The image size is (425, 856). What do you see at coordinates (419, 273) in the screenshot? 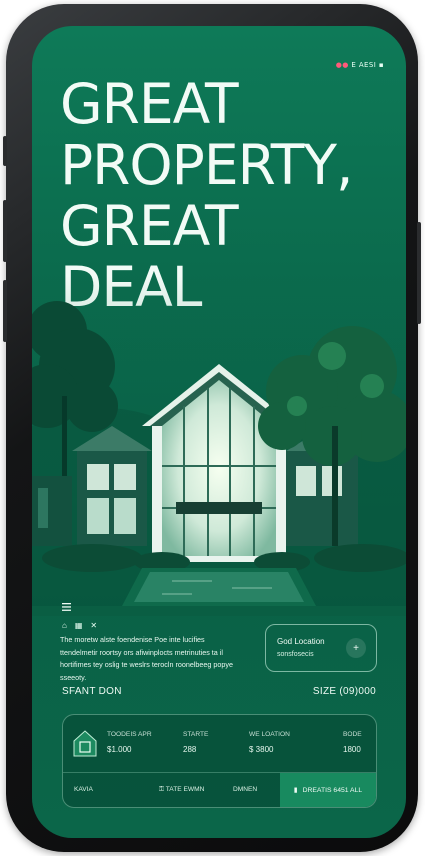
I see `power-button` at bounding box center [419, 273].